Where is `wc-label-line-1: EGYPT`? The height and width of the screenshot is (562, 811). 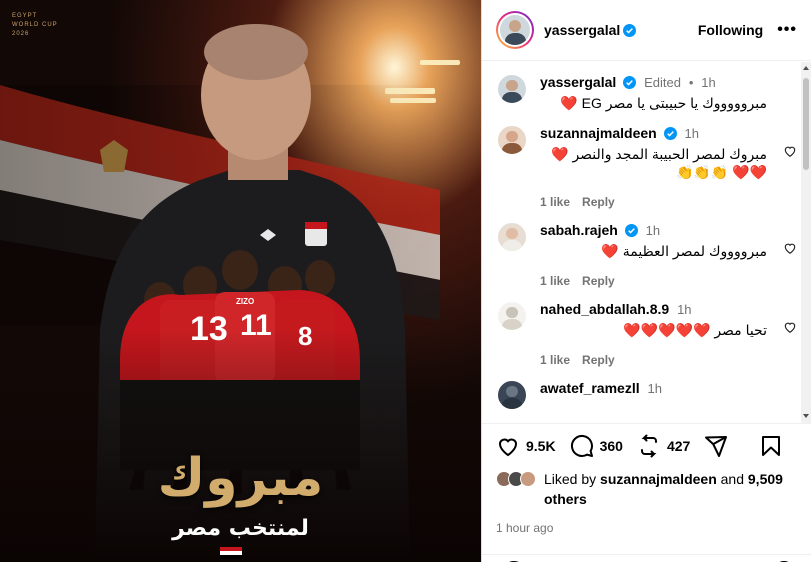 wc-label-line-1: EGYPT is located at coordinates (25, 16).